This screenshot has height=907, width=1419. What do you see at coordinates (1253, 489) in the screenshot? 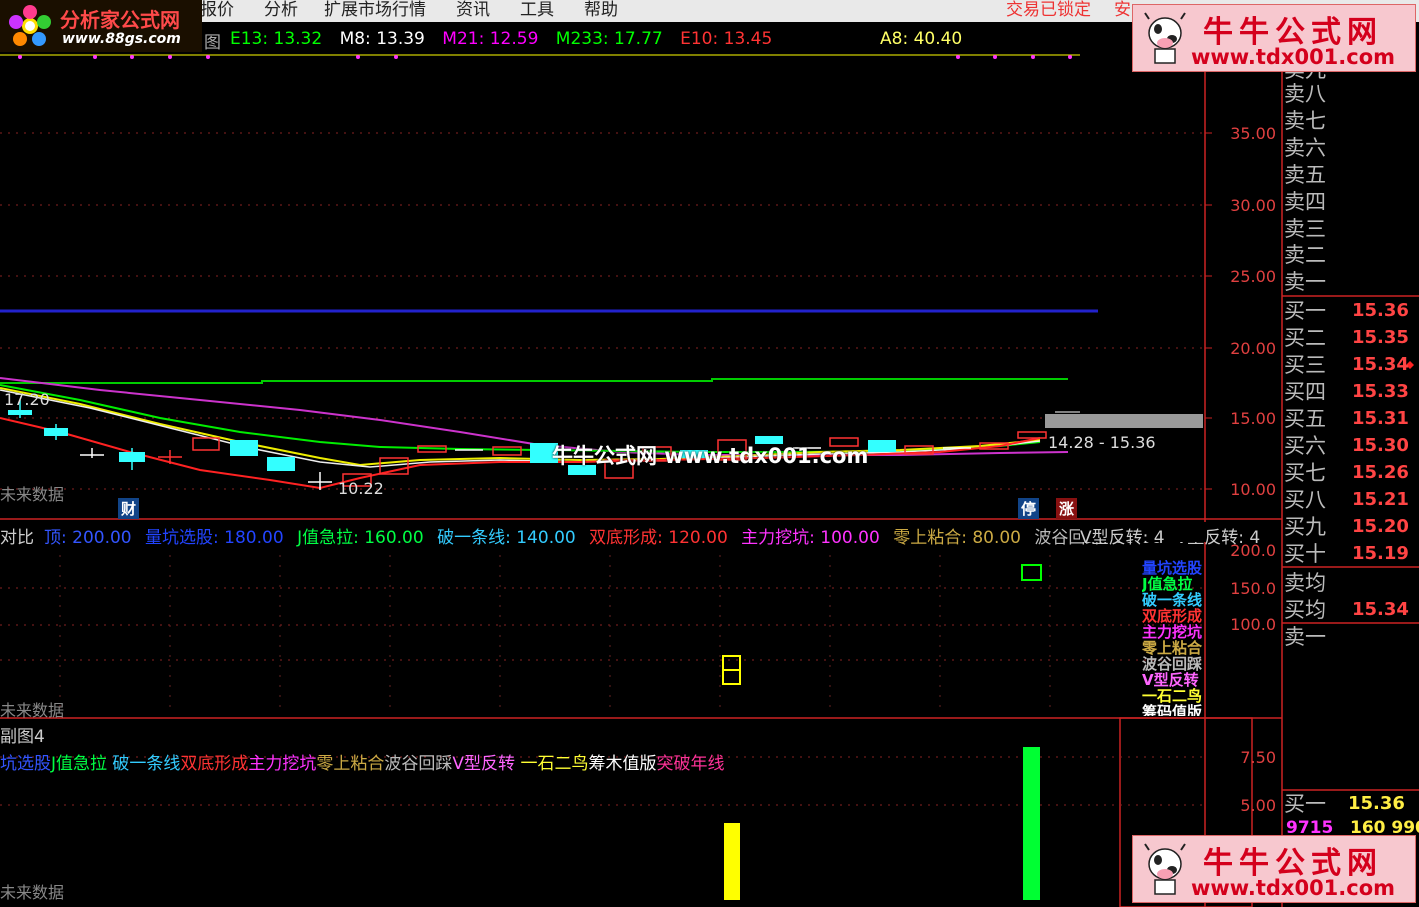
I see `axis-tick: 10.00` at bounding box center [1253, 489].